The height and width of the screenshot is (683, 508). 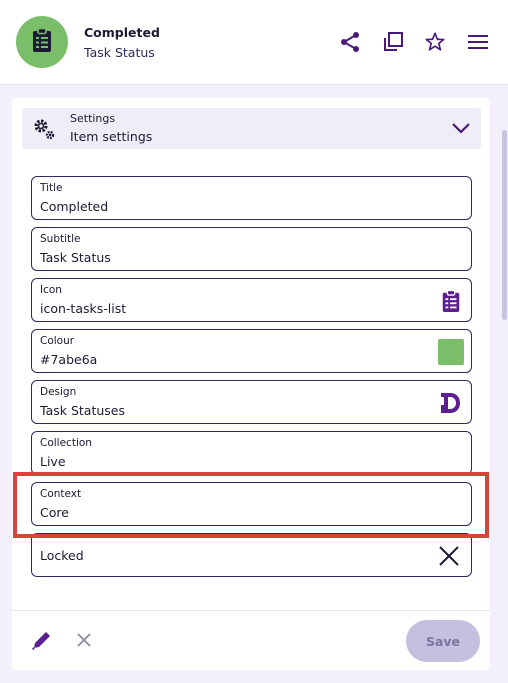 What do you see at coordinates (504, 225) in the screenshot?
I see `scrollbar-thumb` at bounding box center [504, 225].